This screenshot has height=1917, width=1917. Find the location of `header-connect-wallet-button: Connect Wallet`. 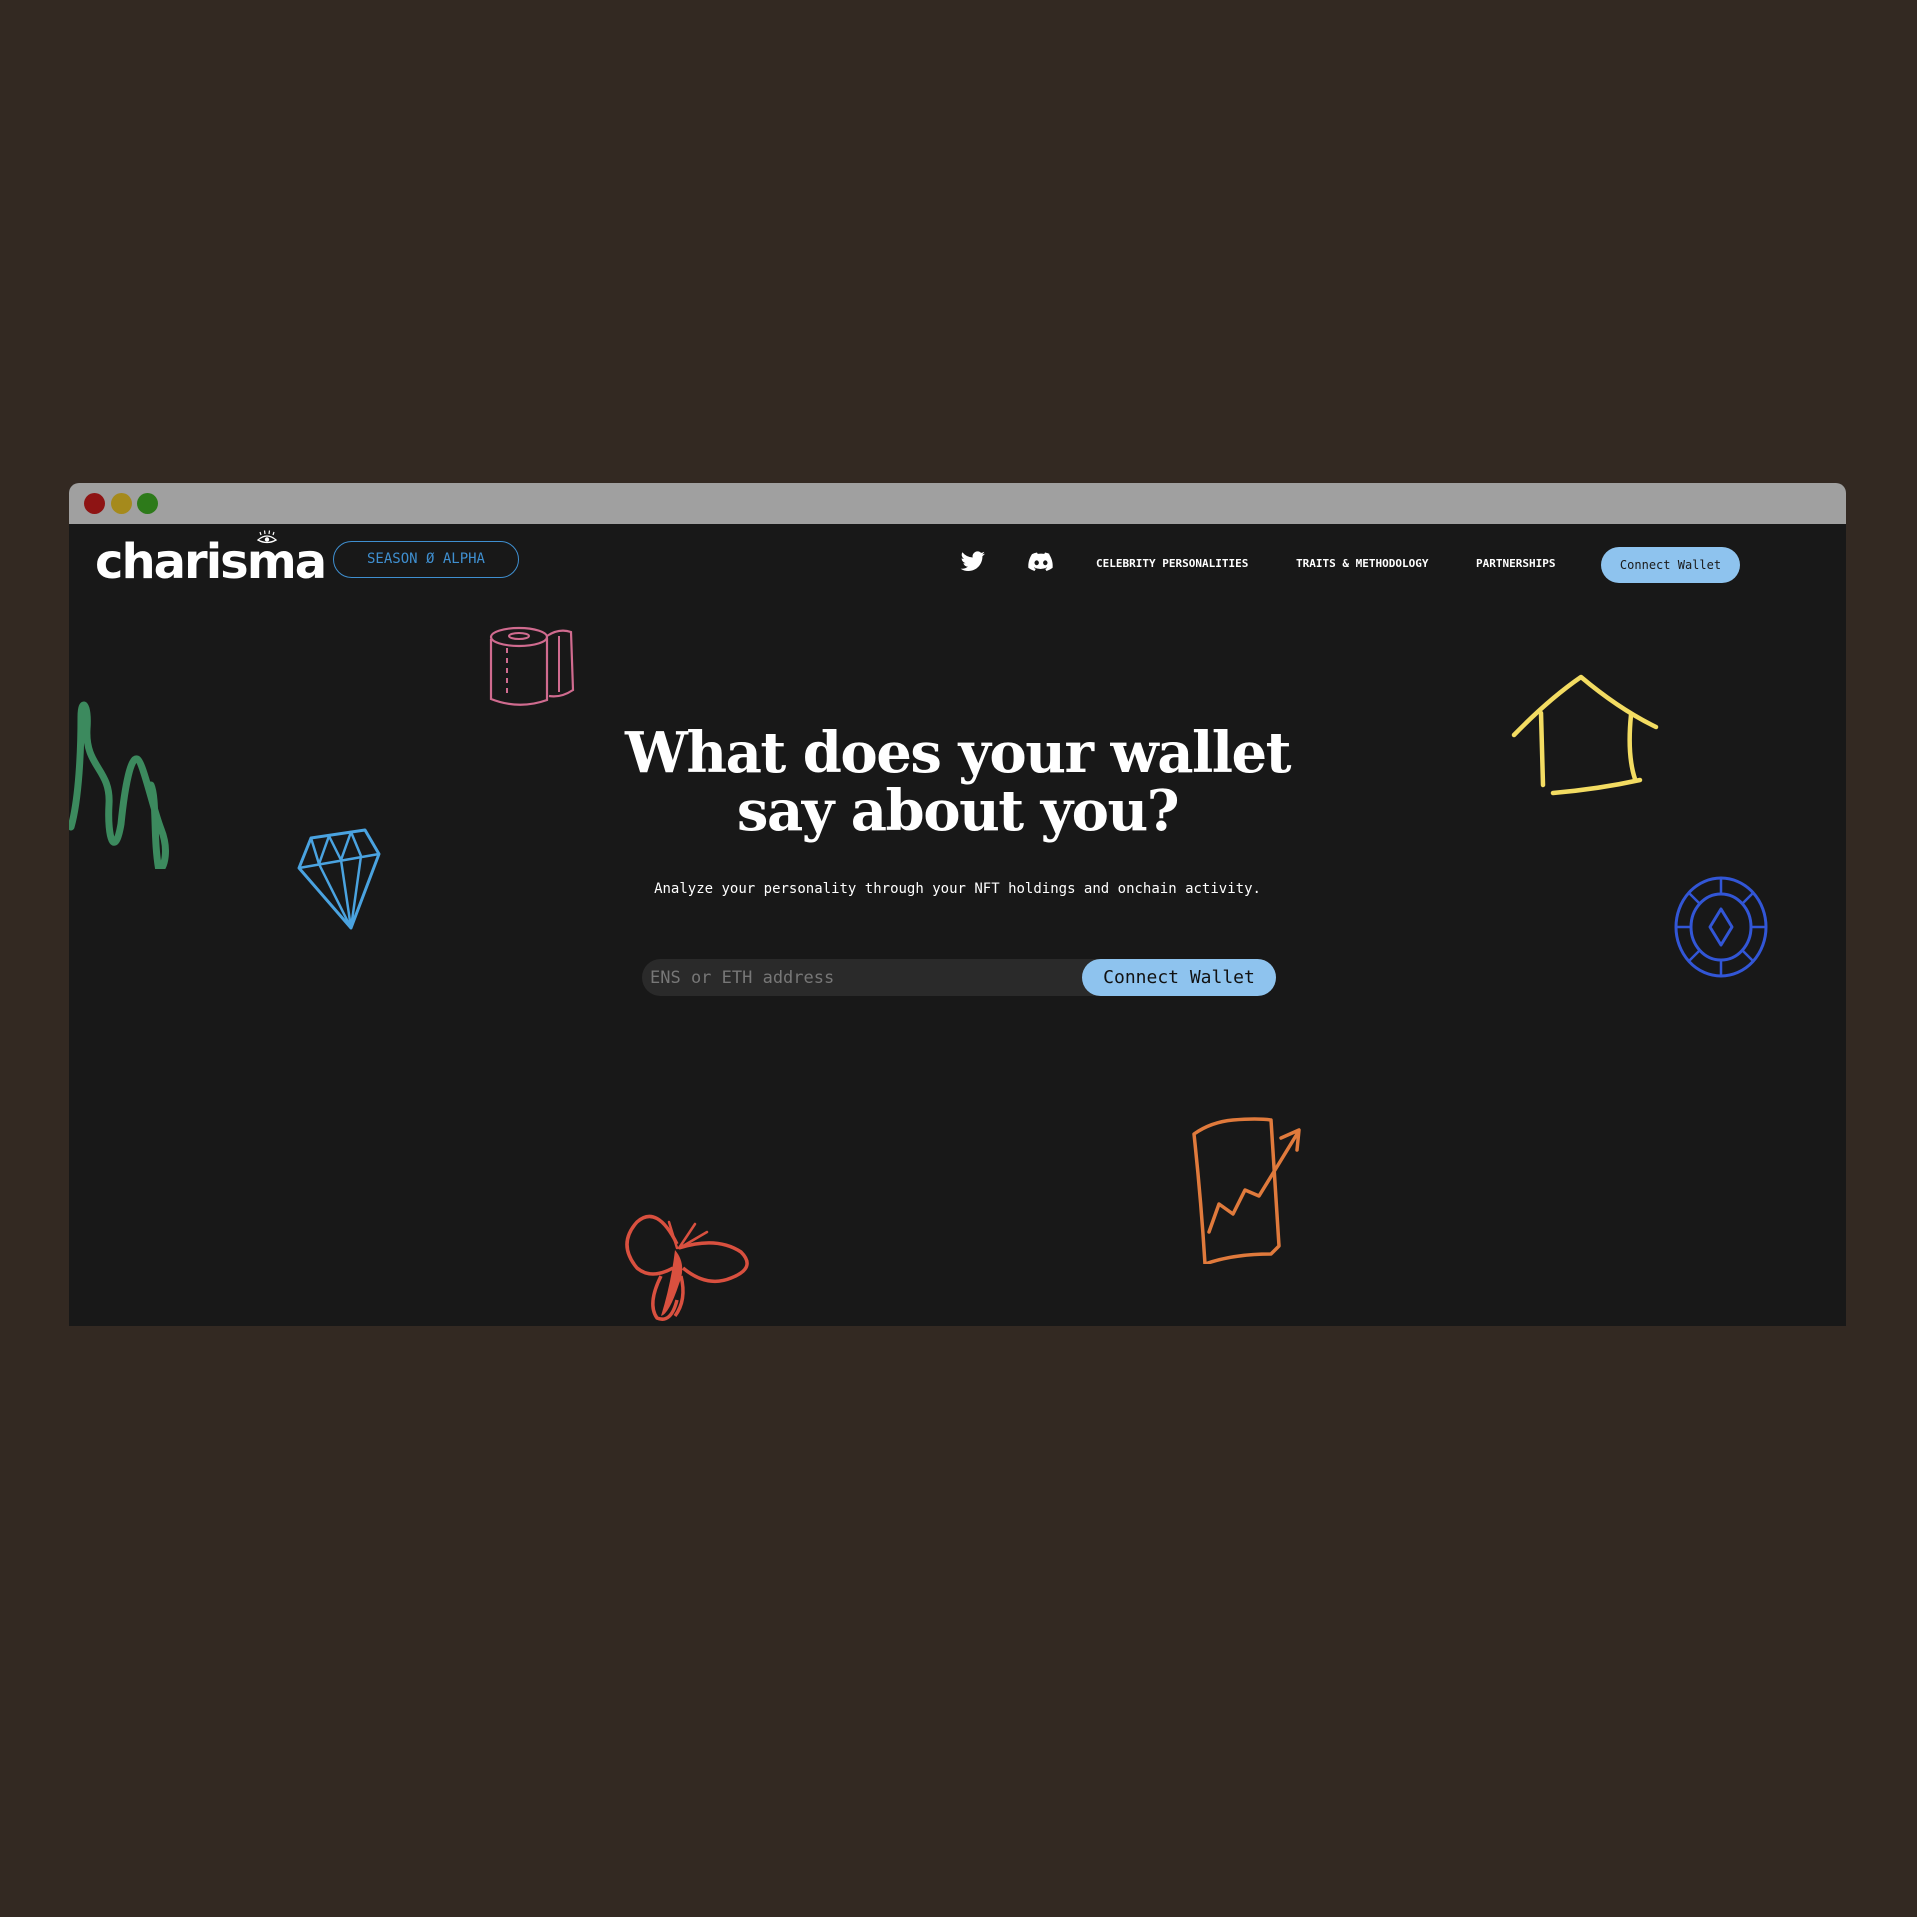

header-connect-wallet-button: Connect Wallet is located at coordinates (1670, 565).